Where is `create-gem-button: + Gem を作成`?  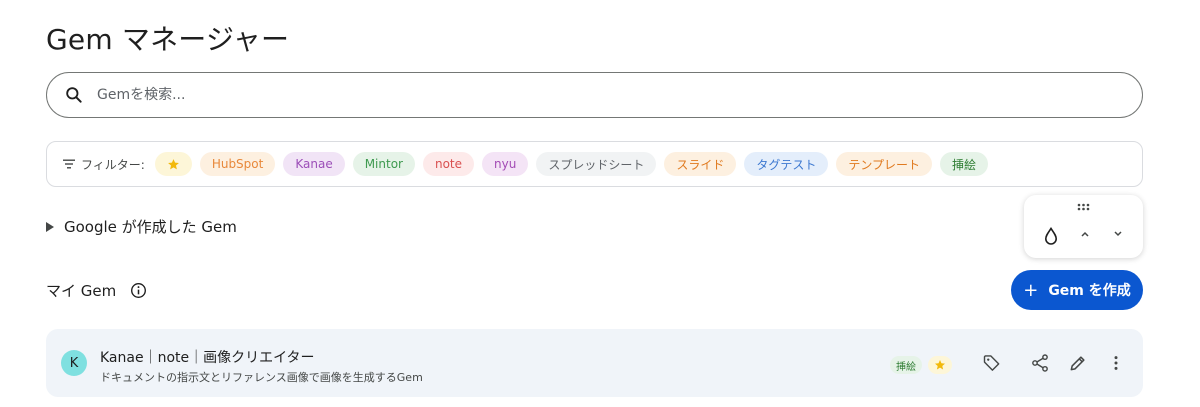
create-gem-button: + Gem を作成 is located at coordinates (1077, 290).